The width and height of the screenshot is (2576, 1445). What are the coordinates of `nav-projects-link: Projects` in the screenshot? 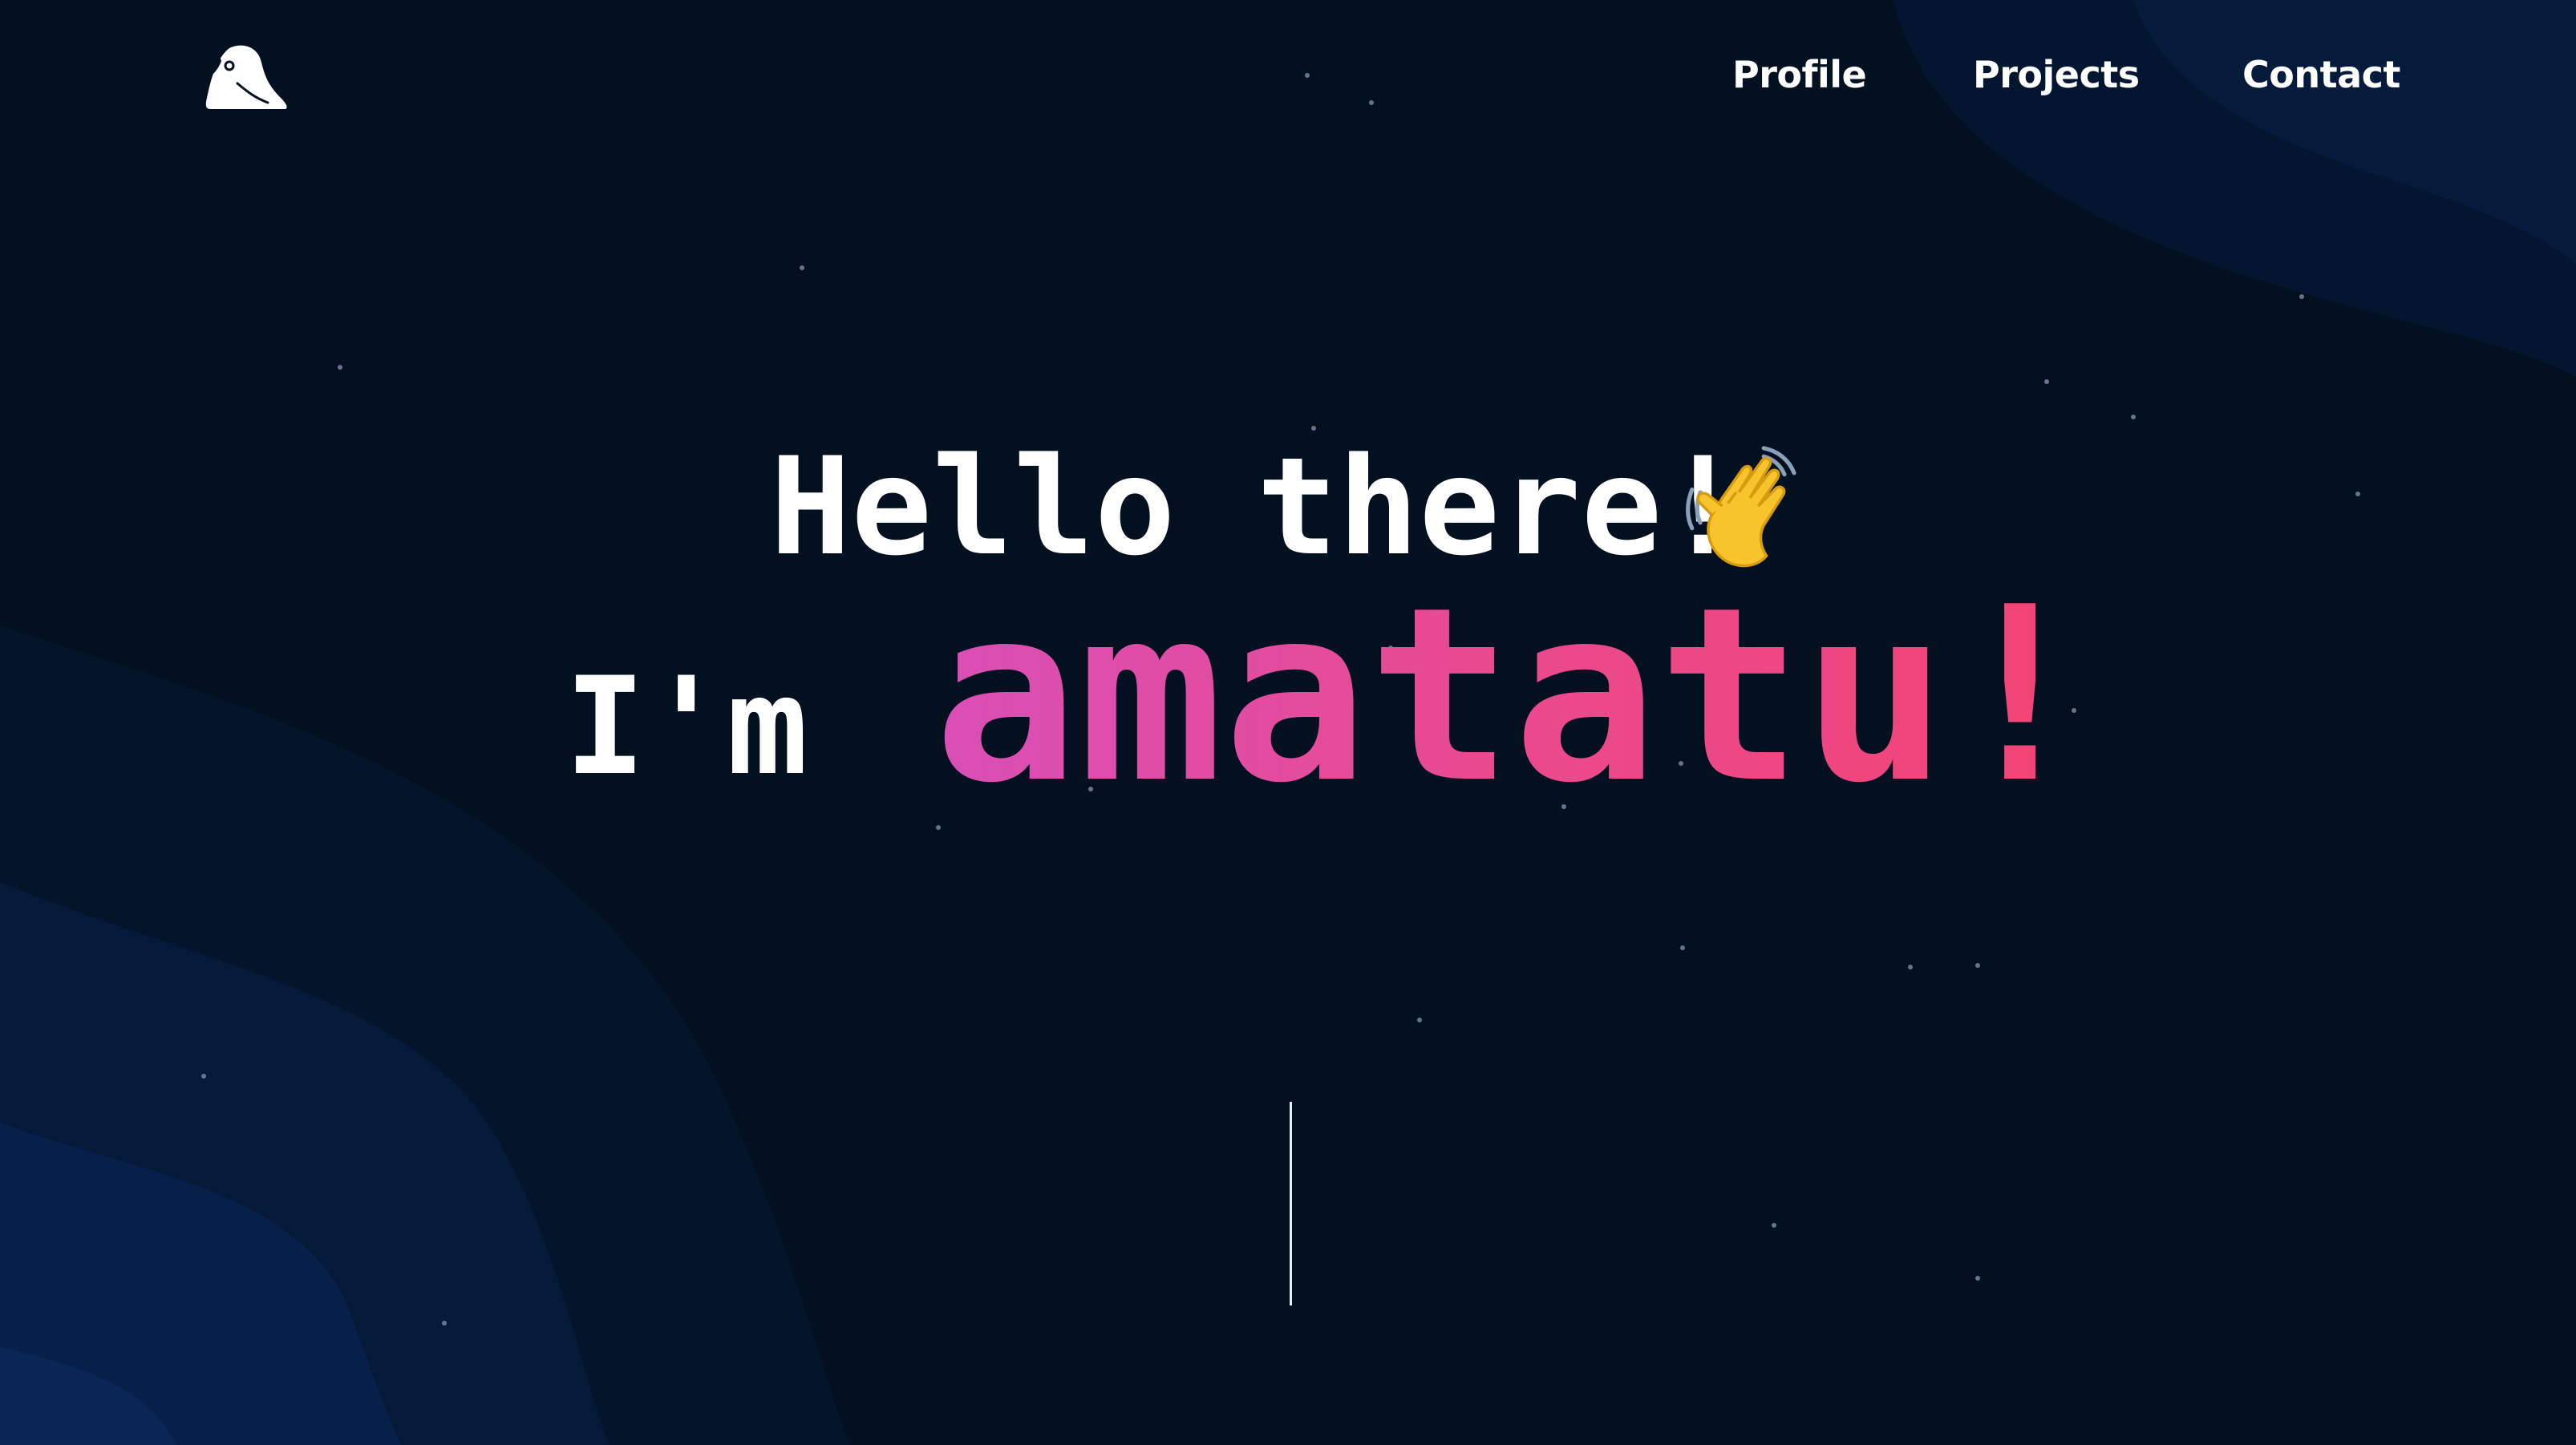 It's located at (2056, 74).